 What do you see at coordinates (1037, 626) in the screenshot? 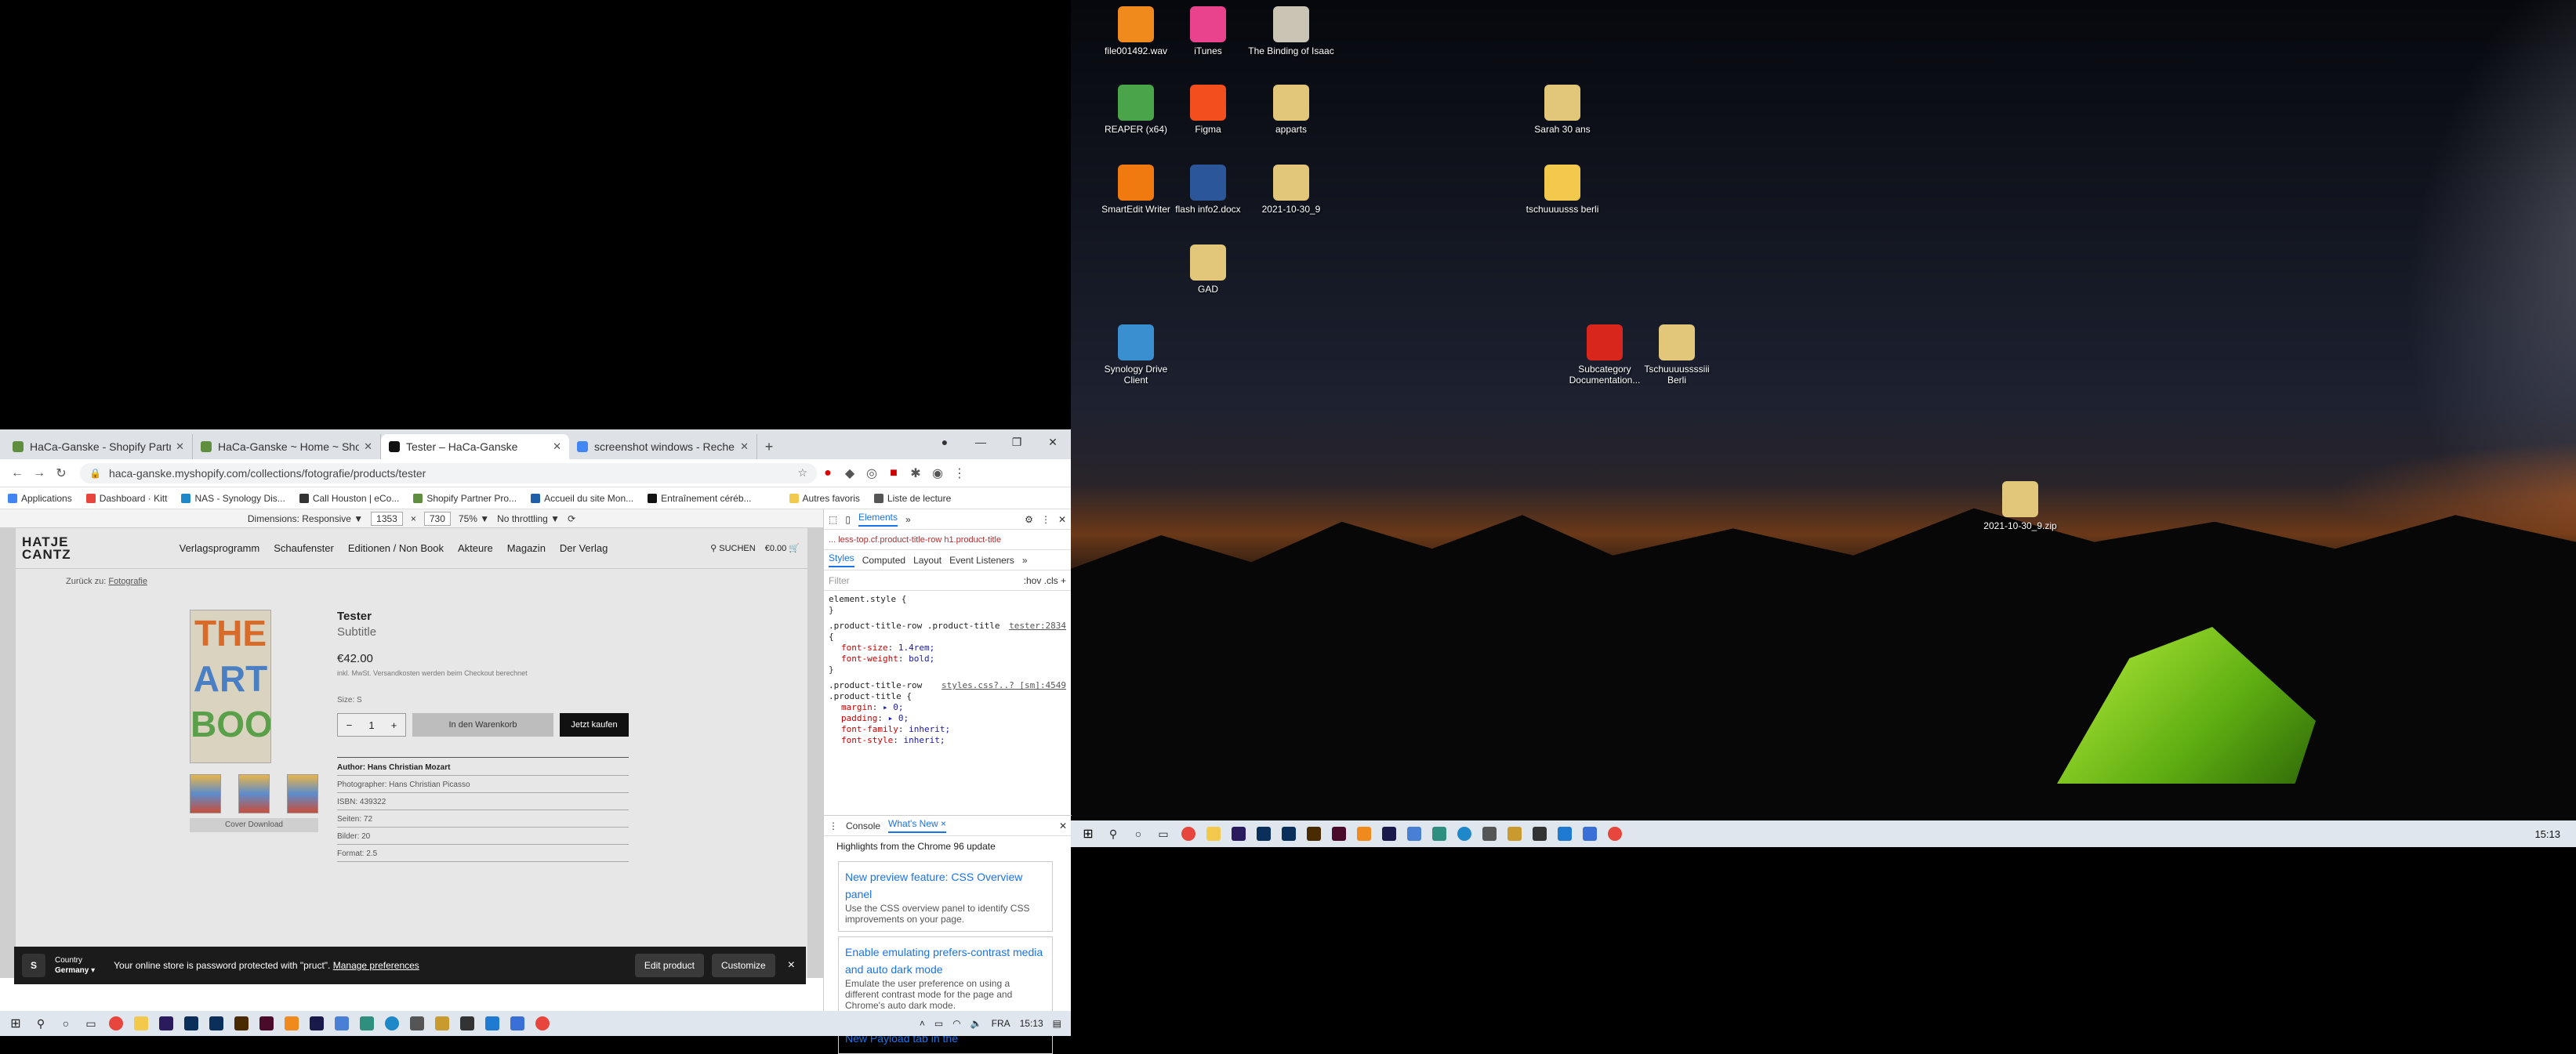
I see `css-source-link: tester:2834` at bounding box center [1037, 626].